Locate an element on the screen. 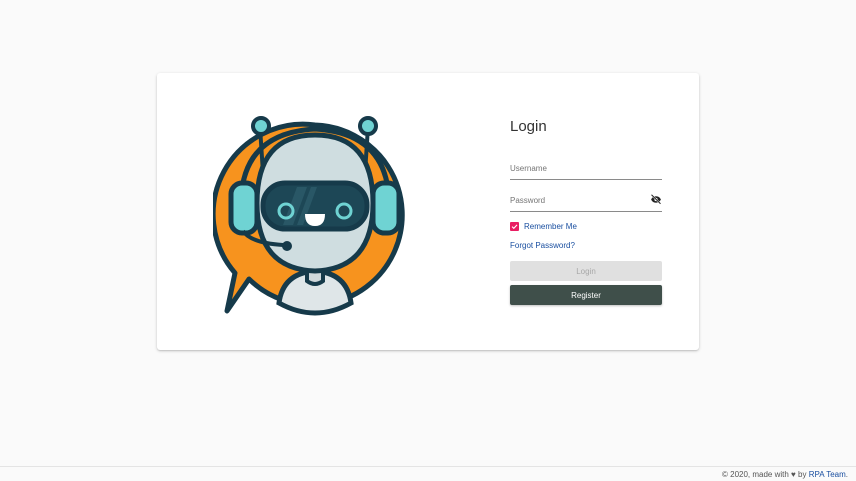 This screenshot has width=856, height=481. footer-by: by is located at coordinates (802, 474).